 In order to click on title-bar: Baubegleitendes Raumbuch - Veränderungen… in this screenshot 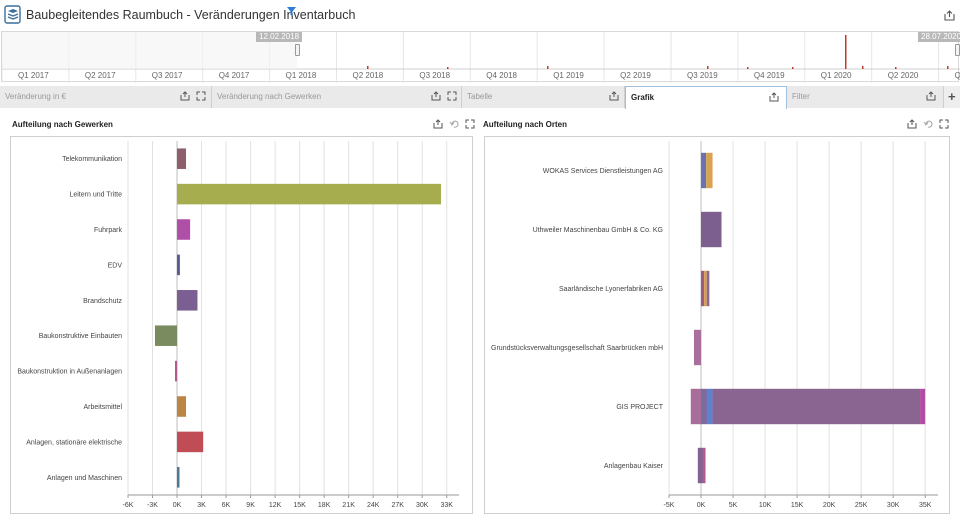, I will do `click(480, 15)`.